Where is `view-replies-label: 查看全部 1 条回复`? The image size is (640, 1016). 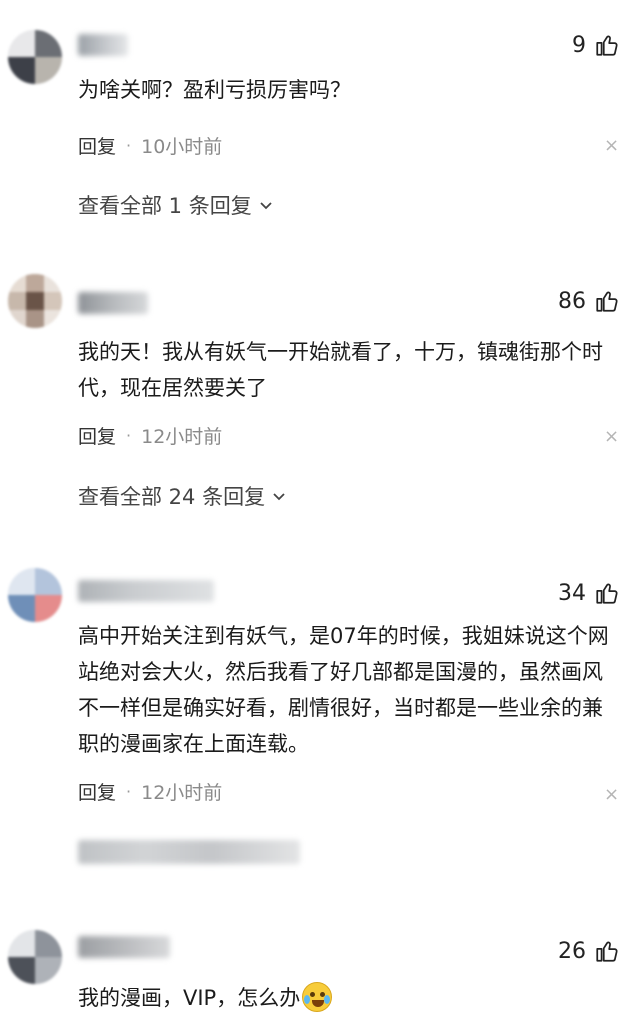 view-replies-label: 查看全部 1 条回复 is located at coordinates (165, 206).